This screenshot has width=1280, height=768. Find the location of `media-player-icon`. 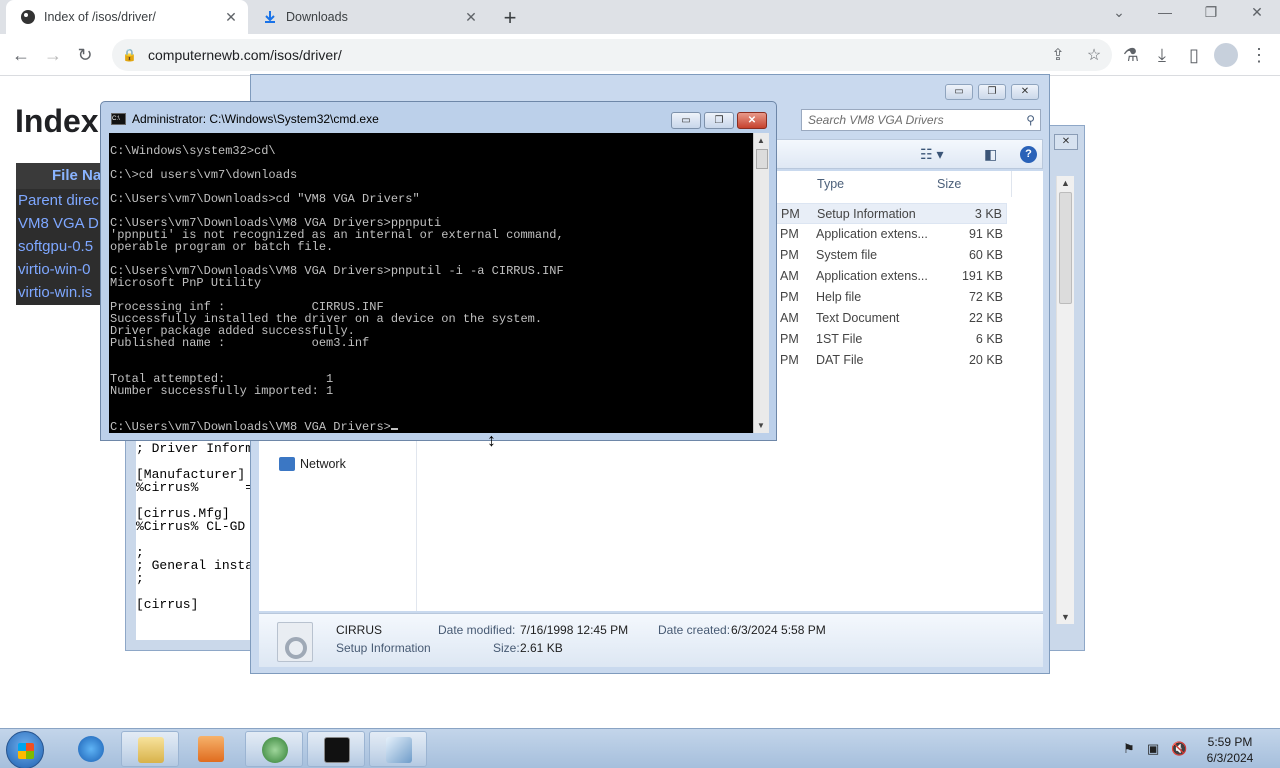

media-player-icon is located at coordinates (211, 749).